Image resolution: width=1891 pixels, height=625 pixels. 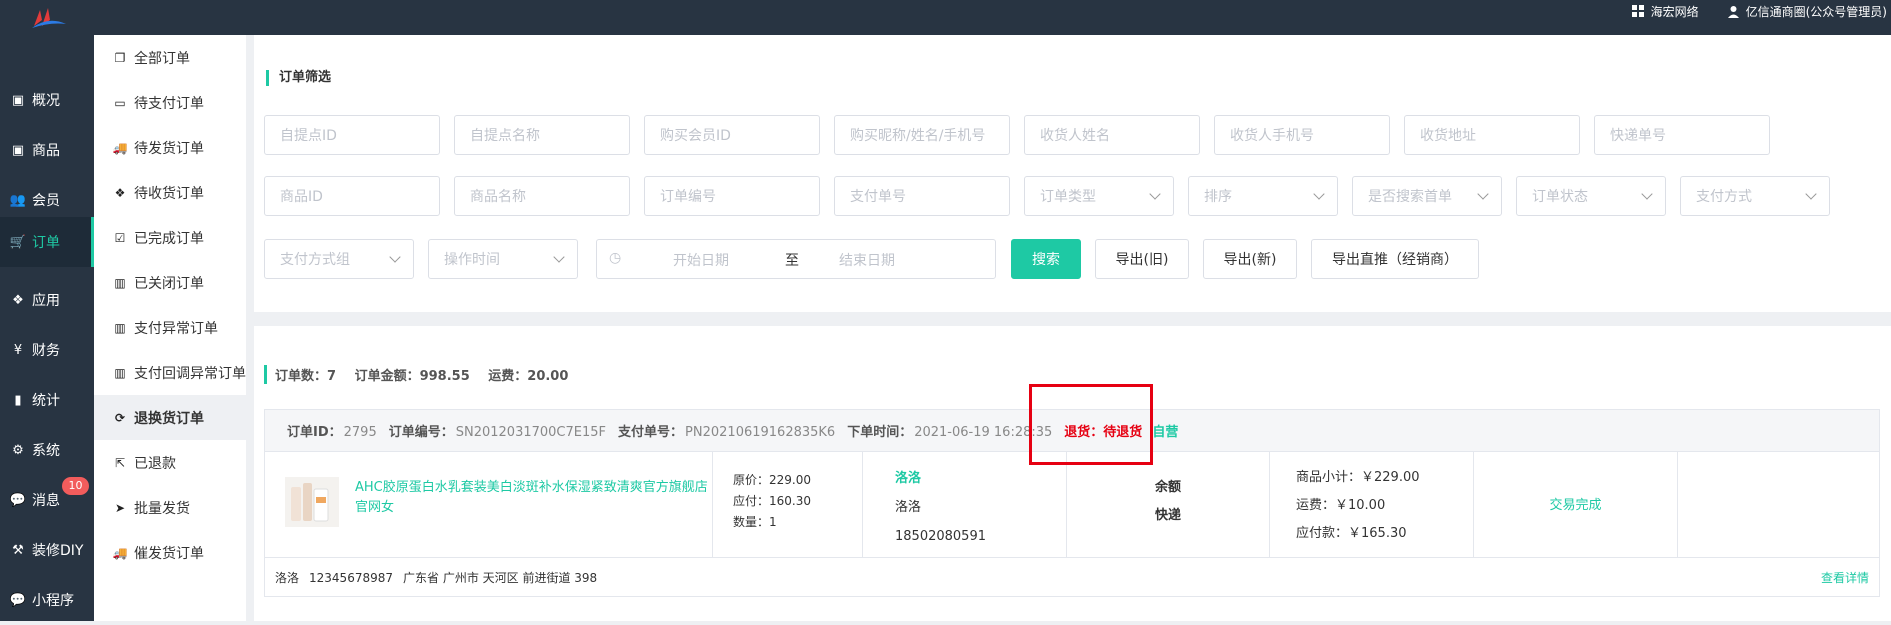 What do you see at coordinates (1427, 196) in the screenshot?
I see `first-order-select: 是否搜索首单` at bounding box center [1427, 196].